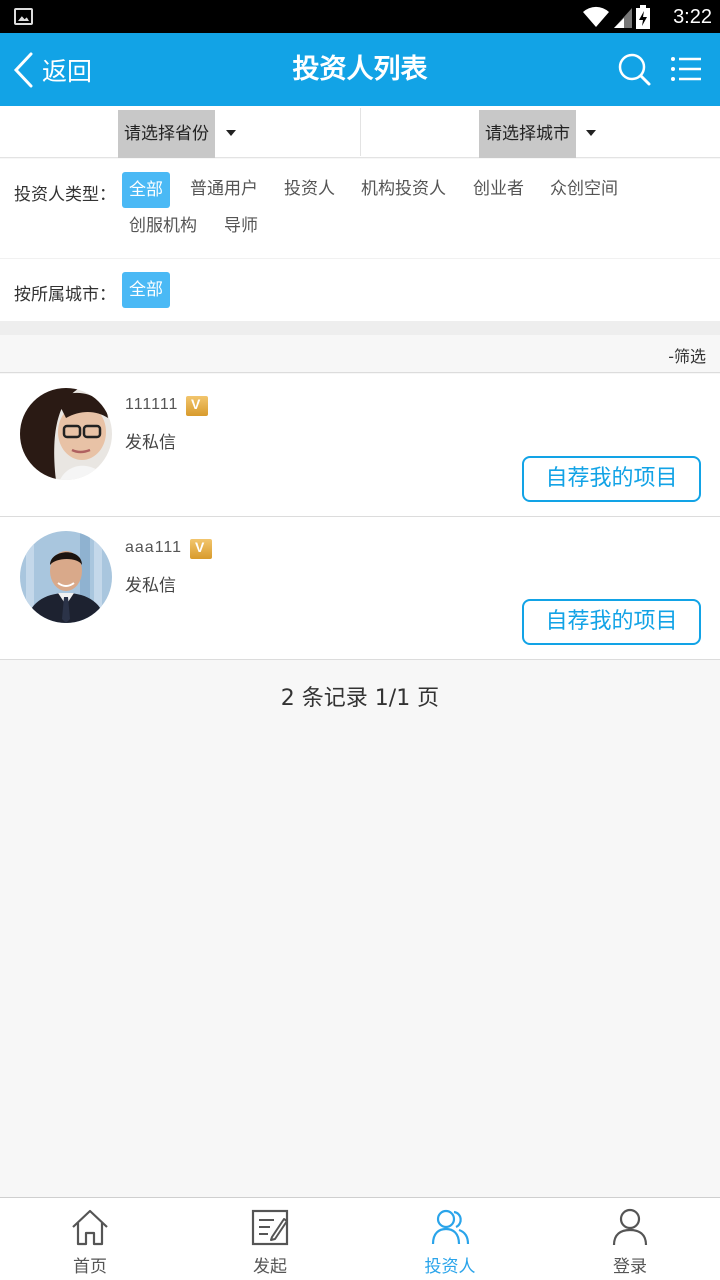 The width and height of the screenshot is (720, 1280). What do you see at coordinates (630, 1267) in the screenshot?
I see `nav-label-login: 登录` at bounding box center [630, 1267].